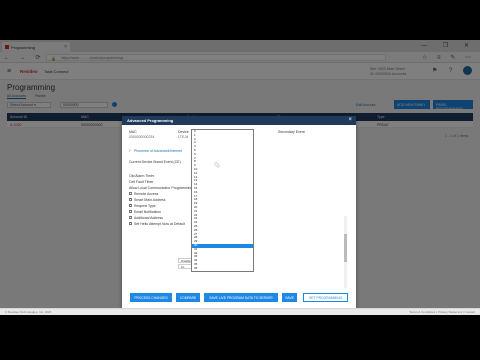 This screenshot has height=360, width=480. I want to click on modal-header: Advanced Programming ×, so click(239, 120).